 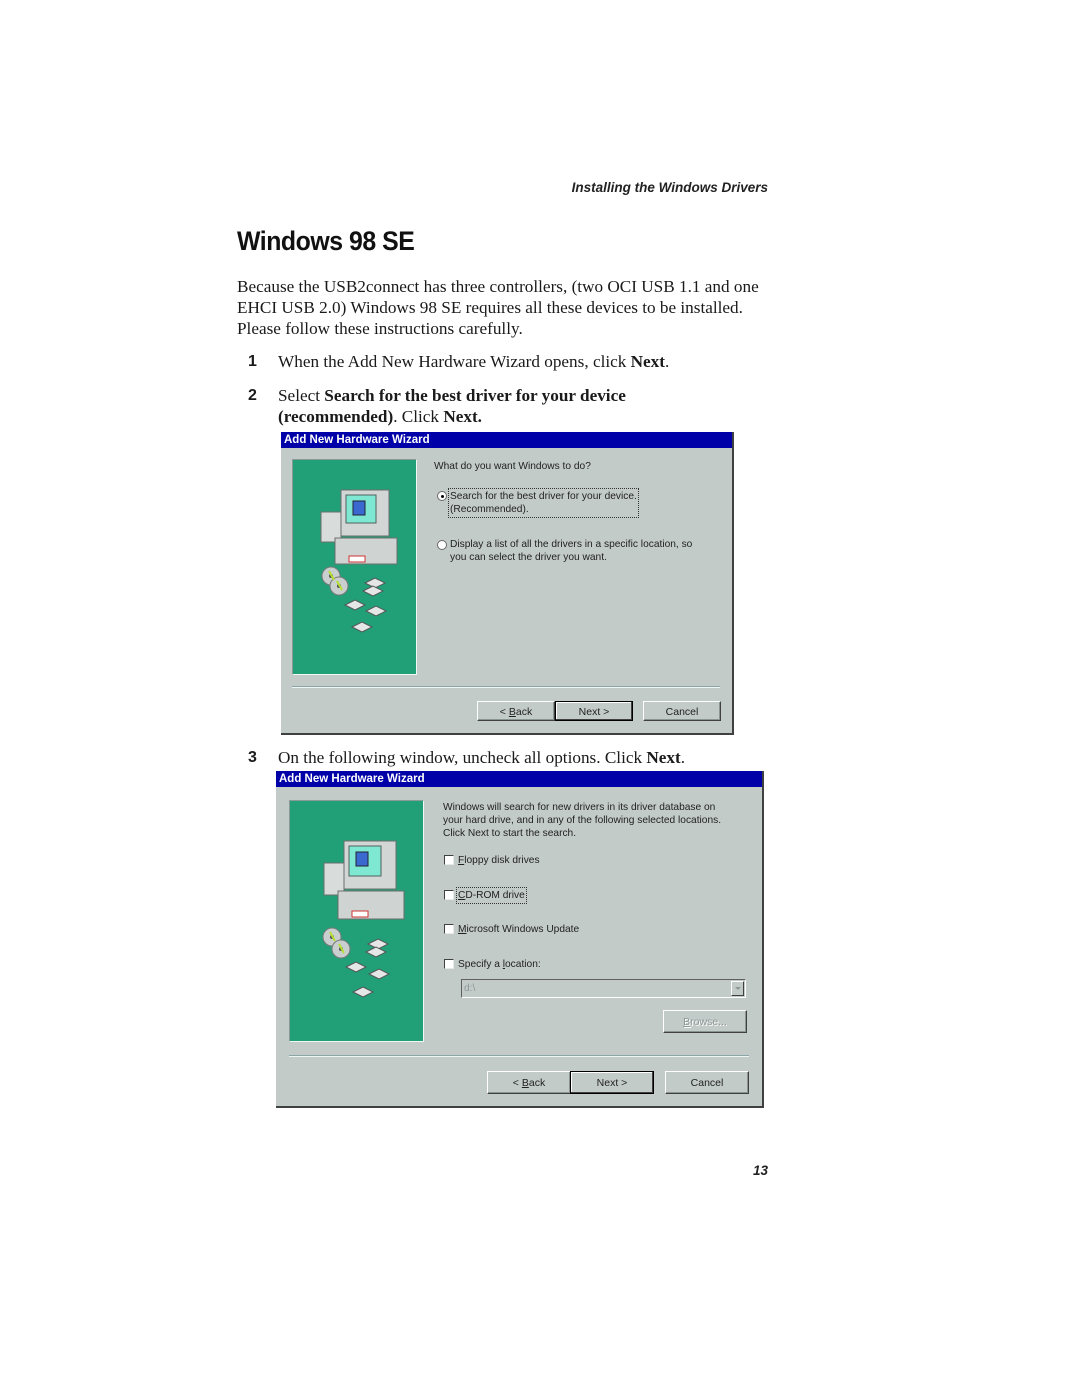 I want to click on radio-button, so click(x=442, y=545).